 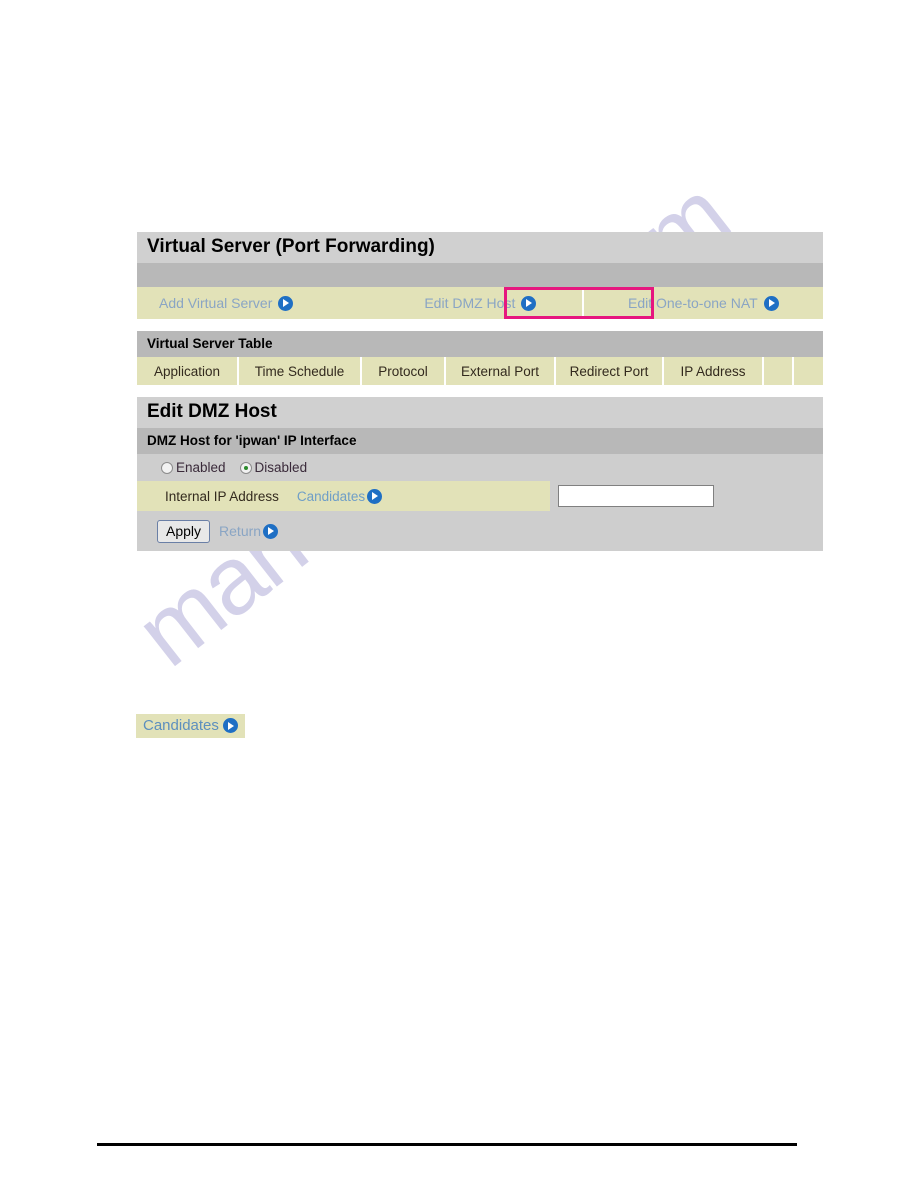 What do you see at coordinates (181, 725) in the screenshot?
I see `candidates-button-label: Candidates` at bounding box center [181, 725].